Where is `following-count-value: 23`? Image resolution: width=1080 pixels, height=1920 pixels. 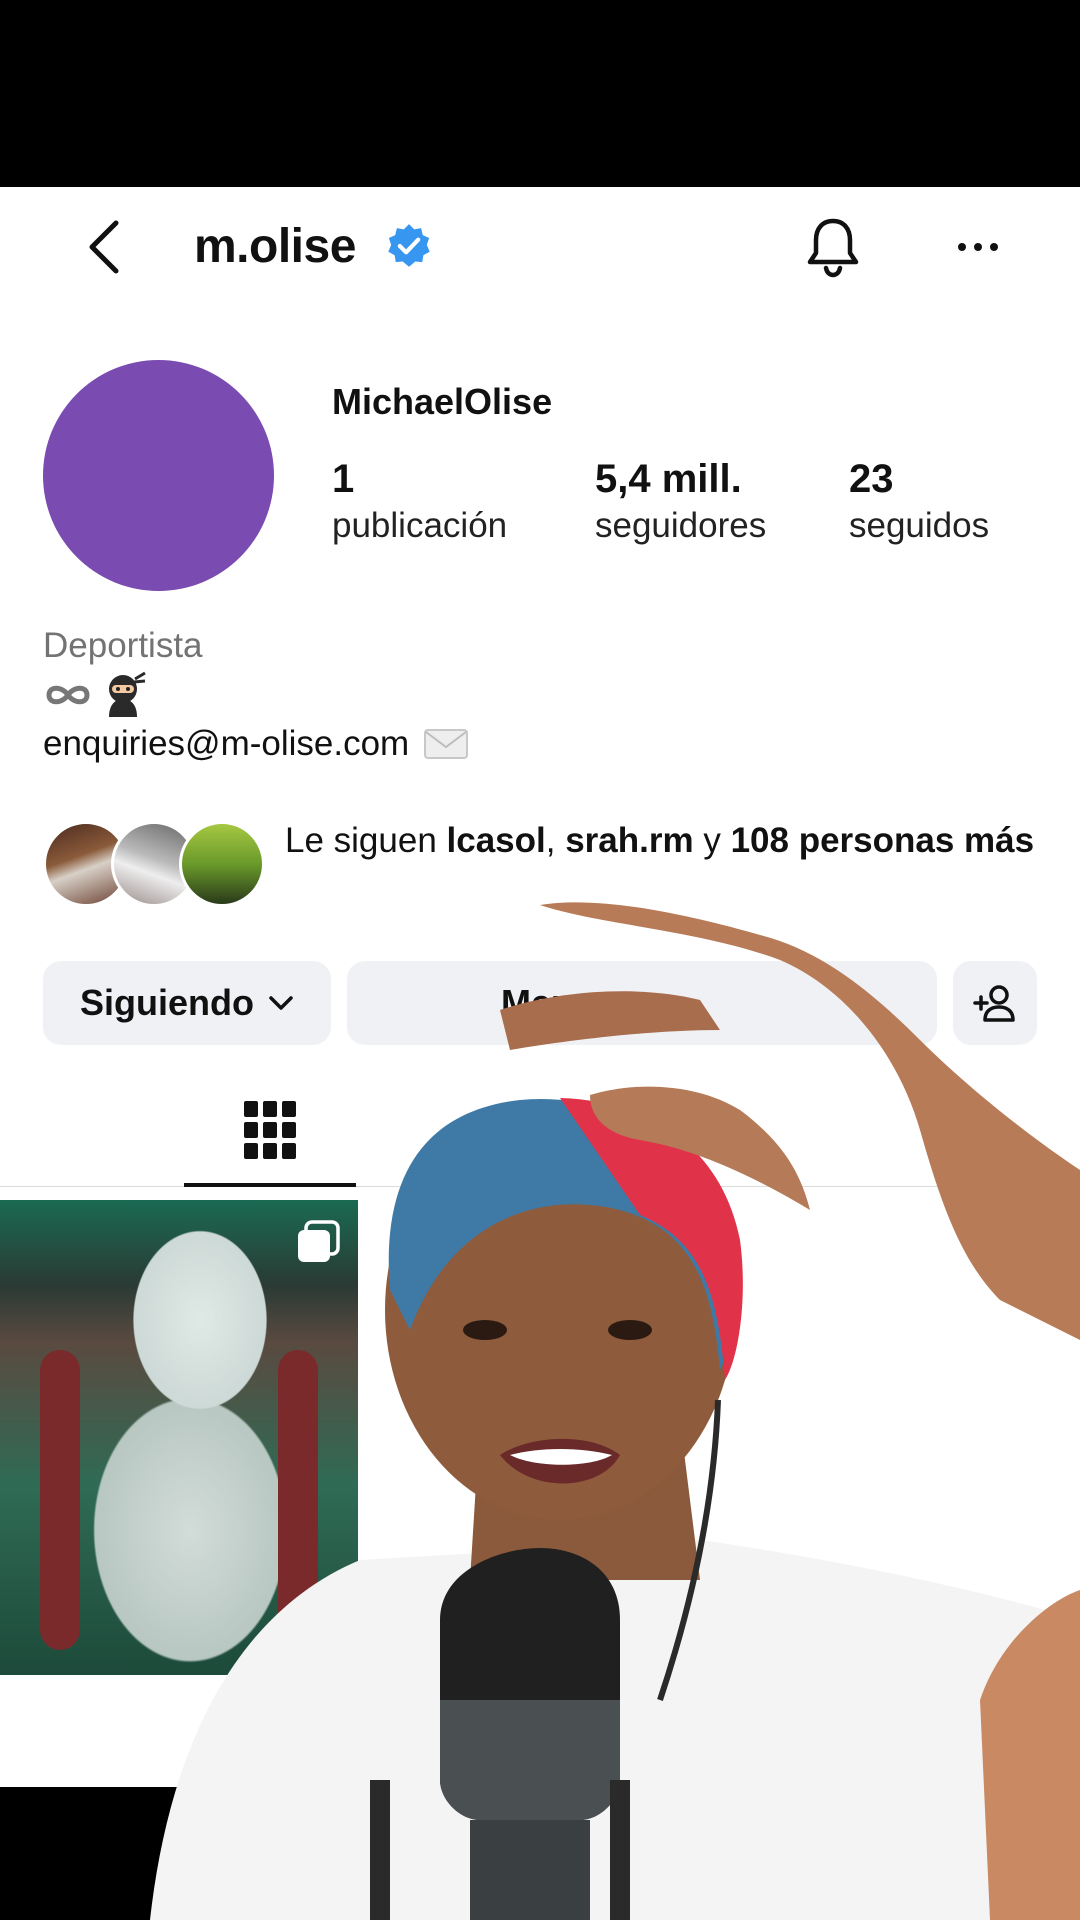
following-count-value: 23 is located at coordinates (871, 479).